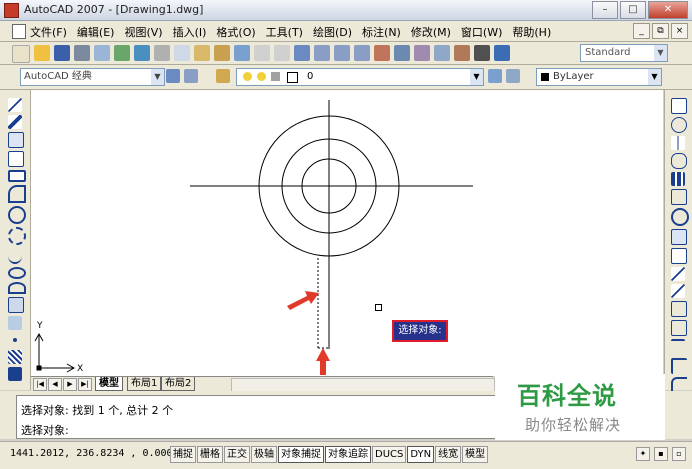 Image resolution: width=692 pixels, height=469 pixels. Describe the element at coordinates (421, 454) in the screenshot. I see `dyn-toggle: DYN` at that location.